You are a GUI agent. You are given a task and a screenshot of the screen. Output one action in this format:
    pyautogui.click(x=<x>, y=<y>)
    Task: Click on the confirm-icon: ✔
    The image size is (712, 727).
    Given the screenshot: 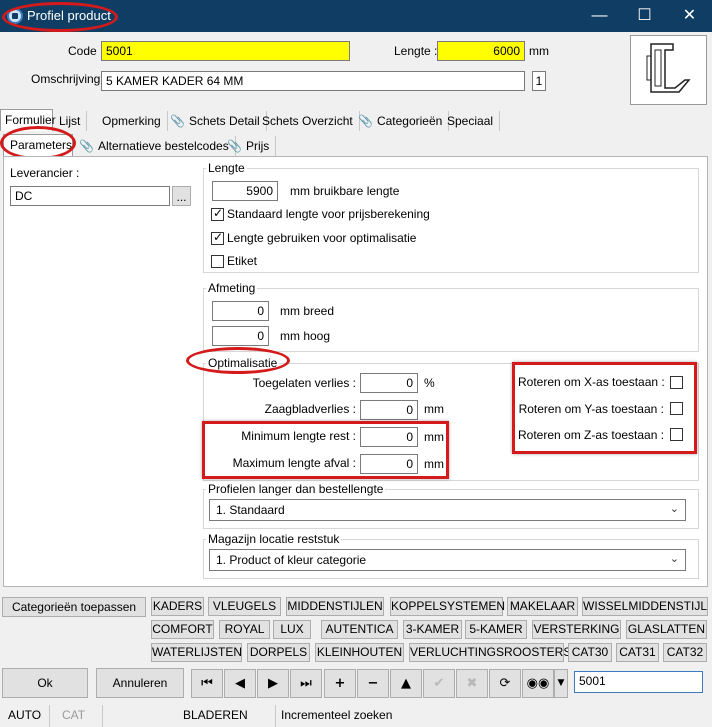 What is the action you would take?
    pyautogui.click(x=439, y=683)
    